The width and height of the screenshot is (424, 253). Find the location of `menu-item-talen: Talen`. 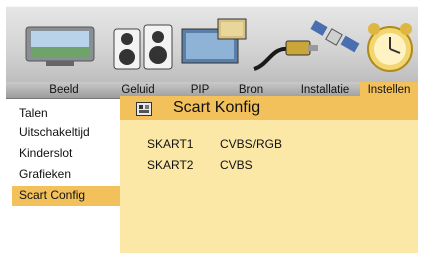

menu-item-talen: Talen is located at coordinates (66, 114).